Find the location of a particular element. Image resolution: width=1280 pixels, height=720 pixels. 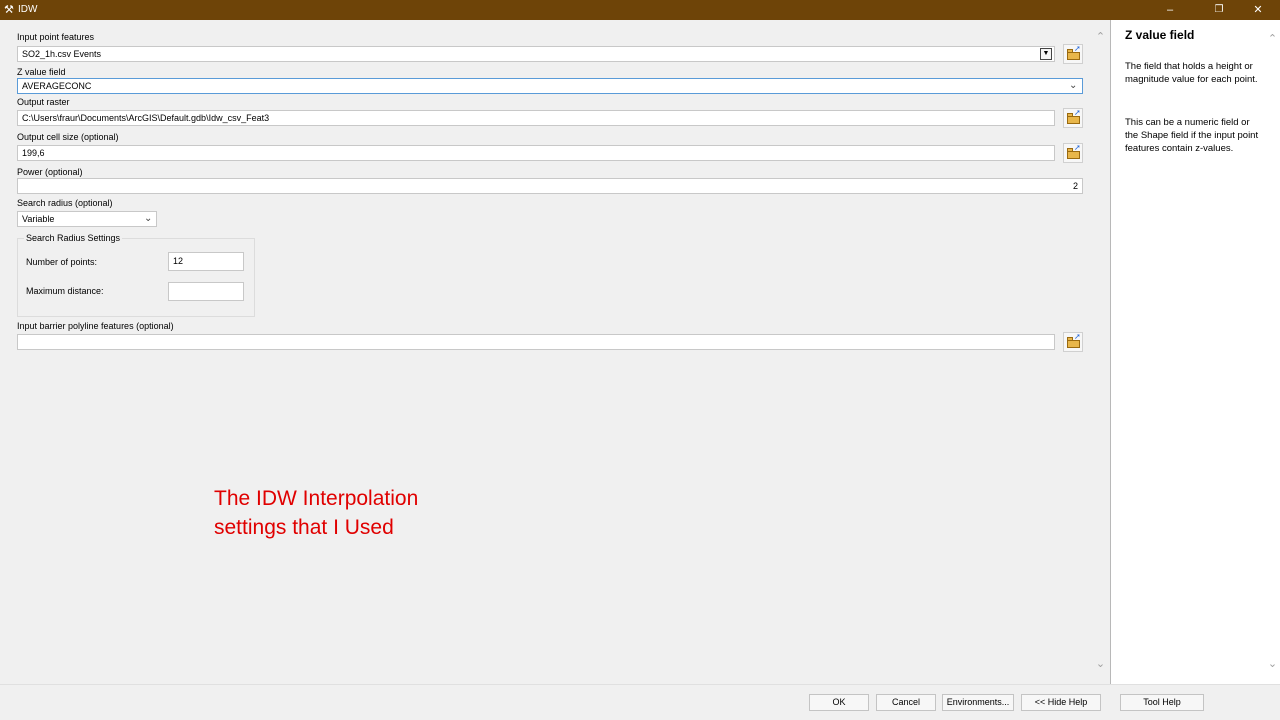

close-button: ✕ is located at coordinates (1258, 10).